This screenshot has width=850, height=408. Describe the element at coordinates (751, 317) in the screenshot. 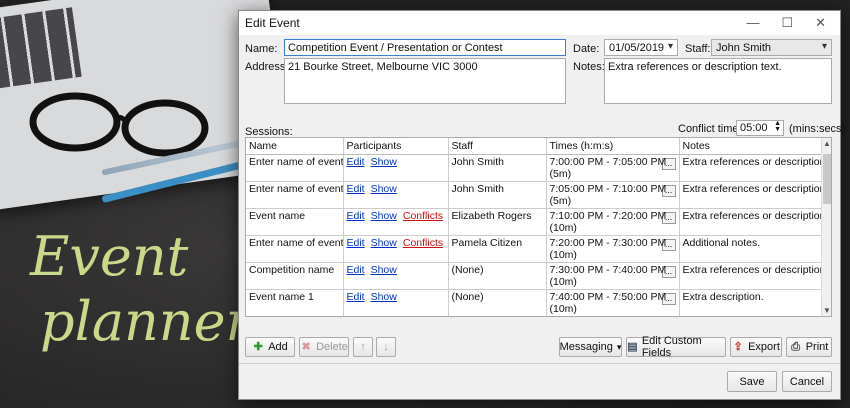

I see `cell-notes` at that location.